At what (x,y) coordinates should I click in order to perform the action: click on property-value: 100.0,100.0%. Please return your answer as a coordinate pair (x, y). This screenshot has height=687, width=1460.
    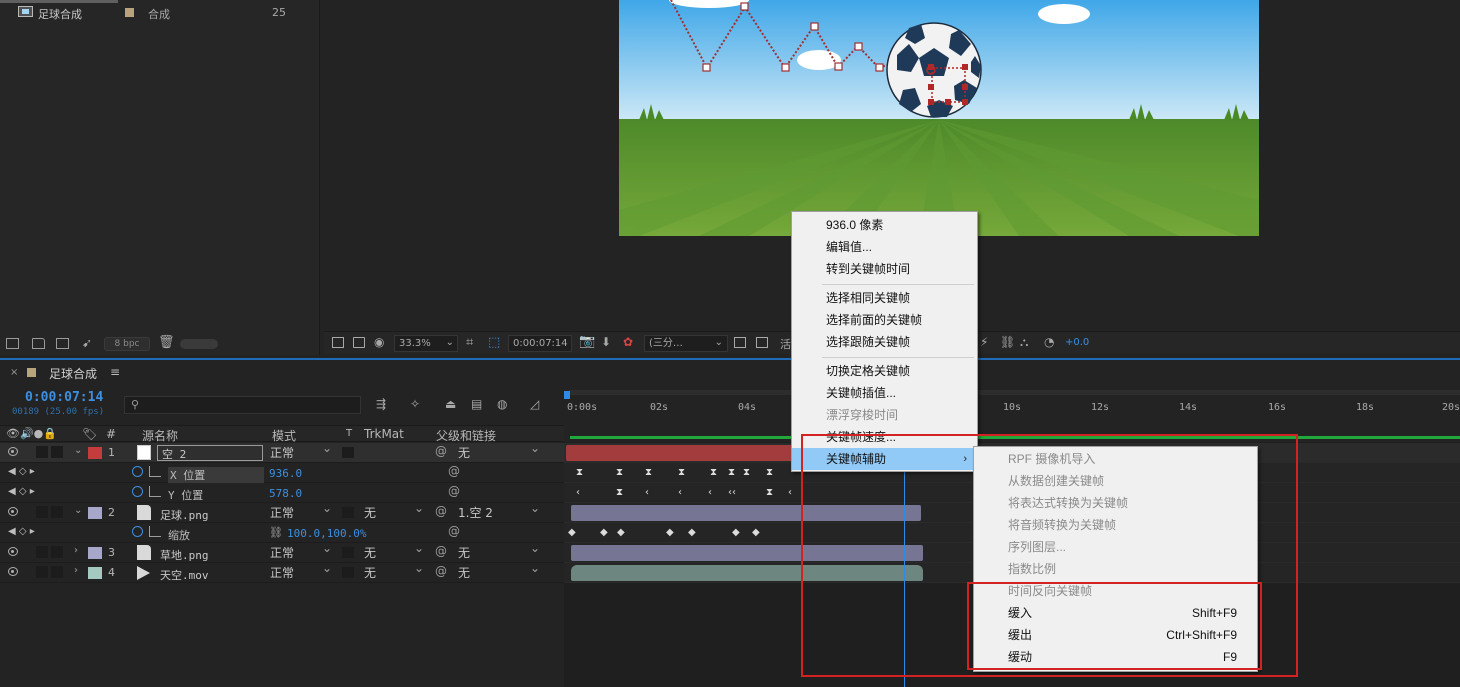
    Looking at the image, I should click on (326, 533).